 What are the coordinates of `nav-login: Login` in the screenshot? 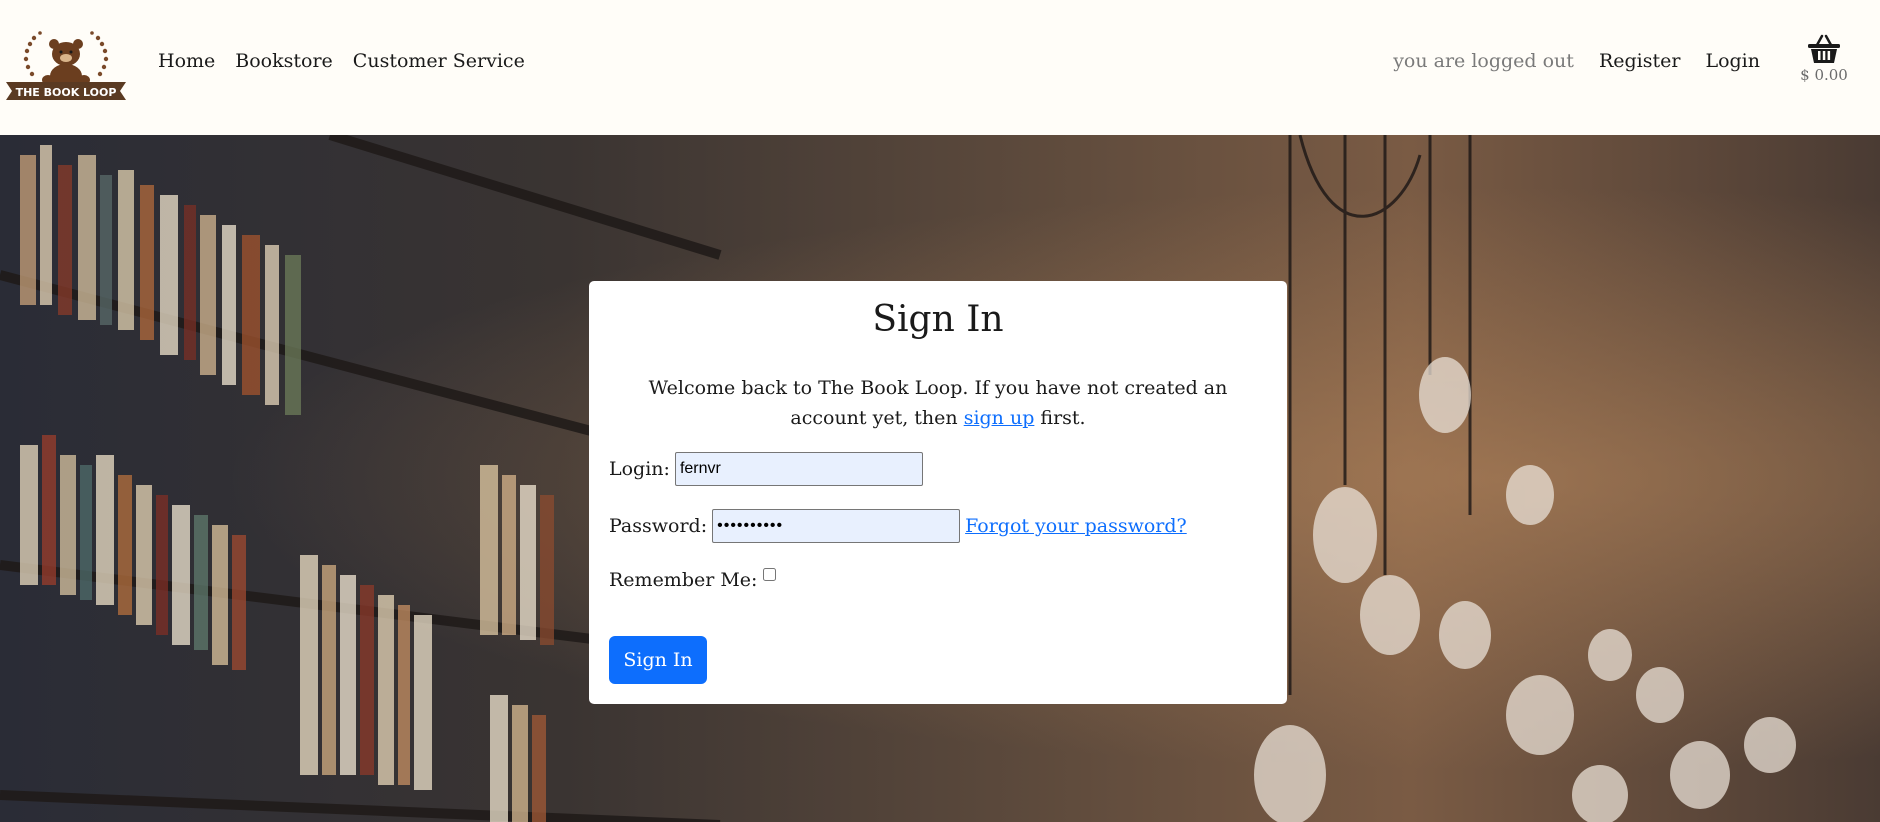 It's located at (1732, 61).